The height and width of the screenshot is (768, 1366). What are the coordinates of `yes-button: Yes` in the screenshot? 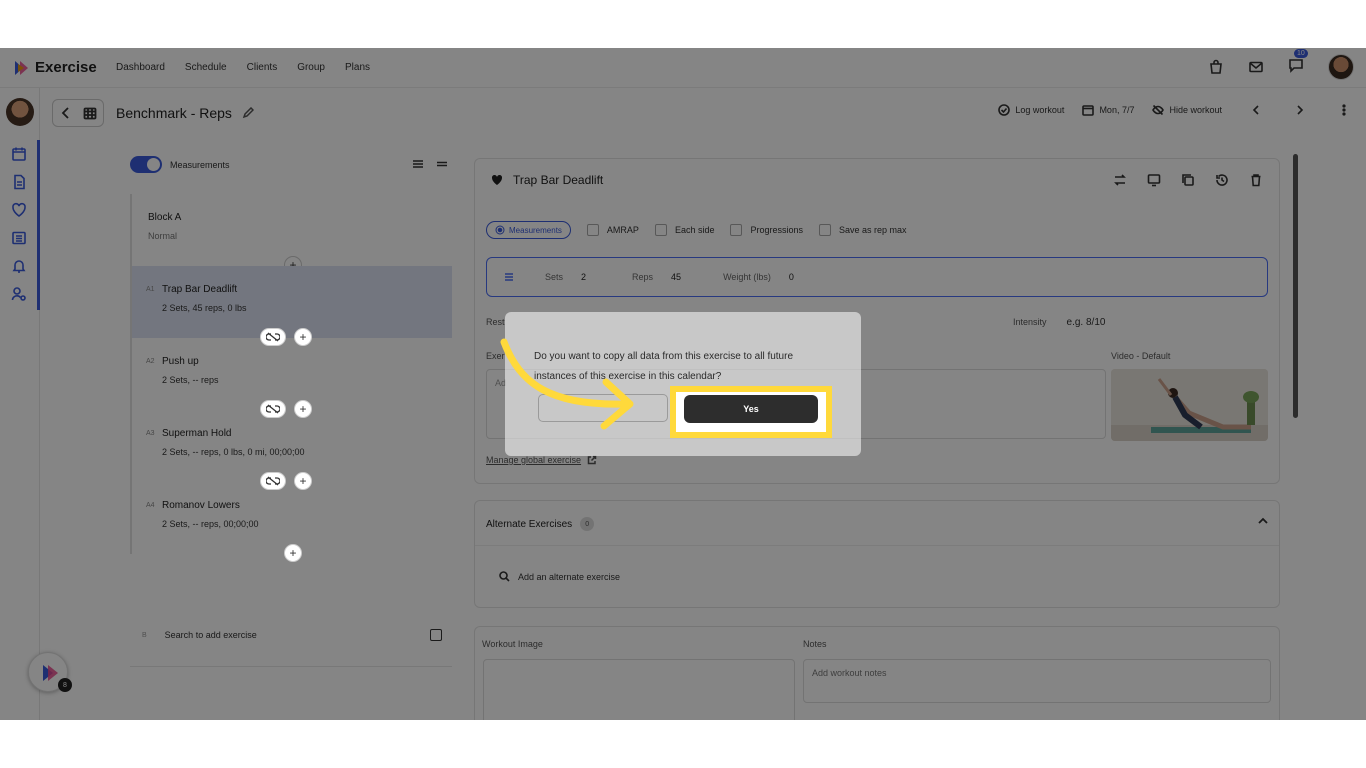 It's located at (751, 409).